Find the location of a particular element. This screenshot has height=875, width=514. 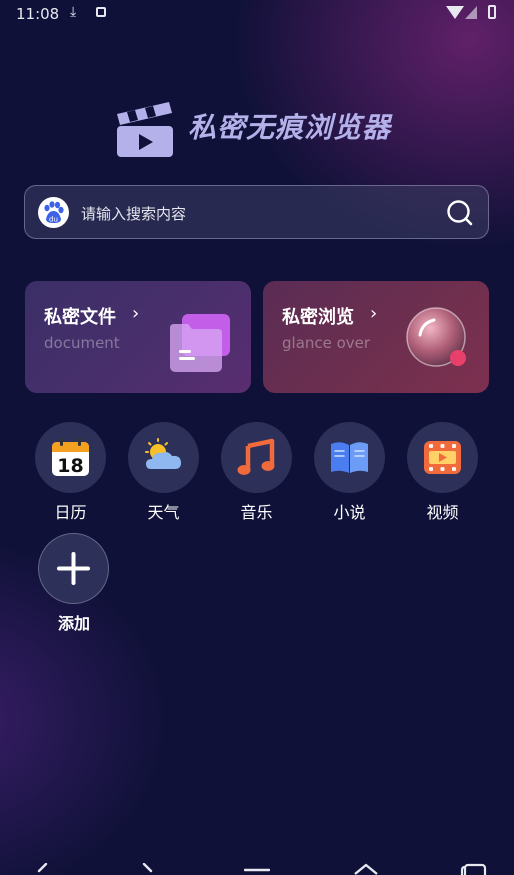

card-subtitle: glance over is located at coordinates (326, 343).